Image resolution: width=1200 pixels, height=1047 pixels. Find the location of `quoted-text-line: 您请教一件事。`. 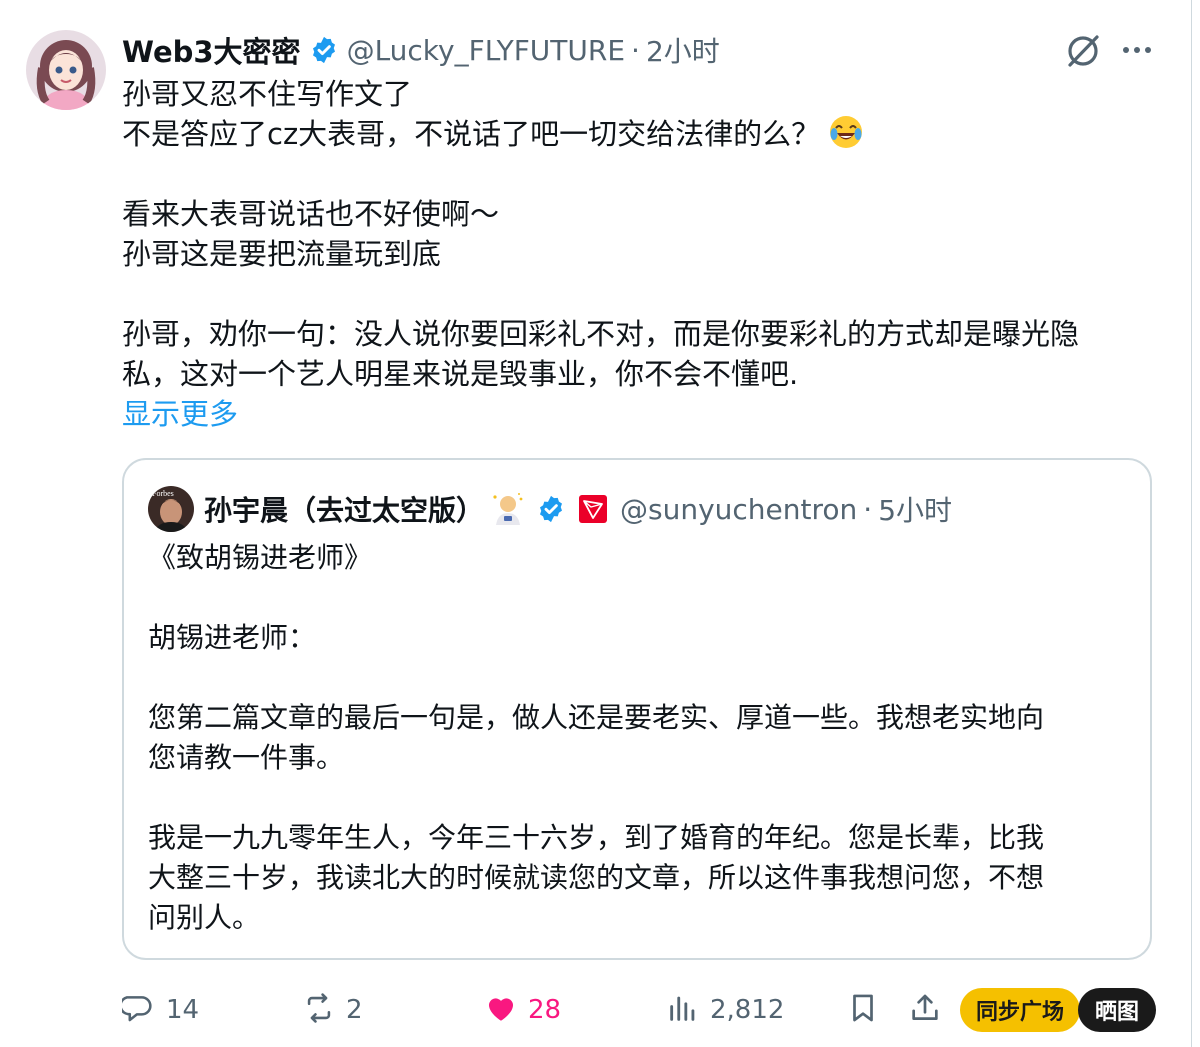

quoted-text-line: 您请教一件事。 is located at coordinates (246, 757).